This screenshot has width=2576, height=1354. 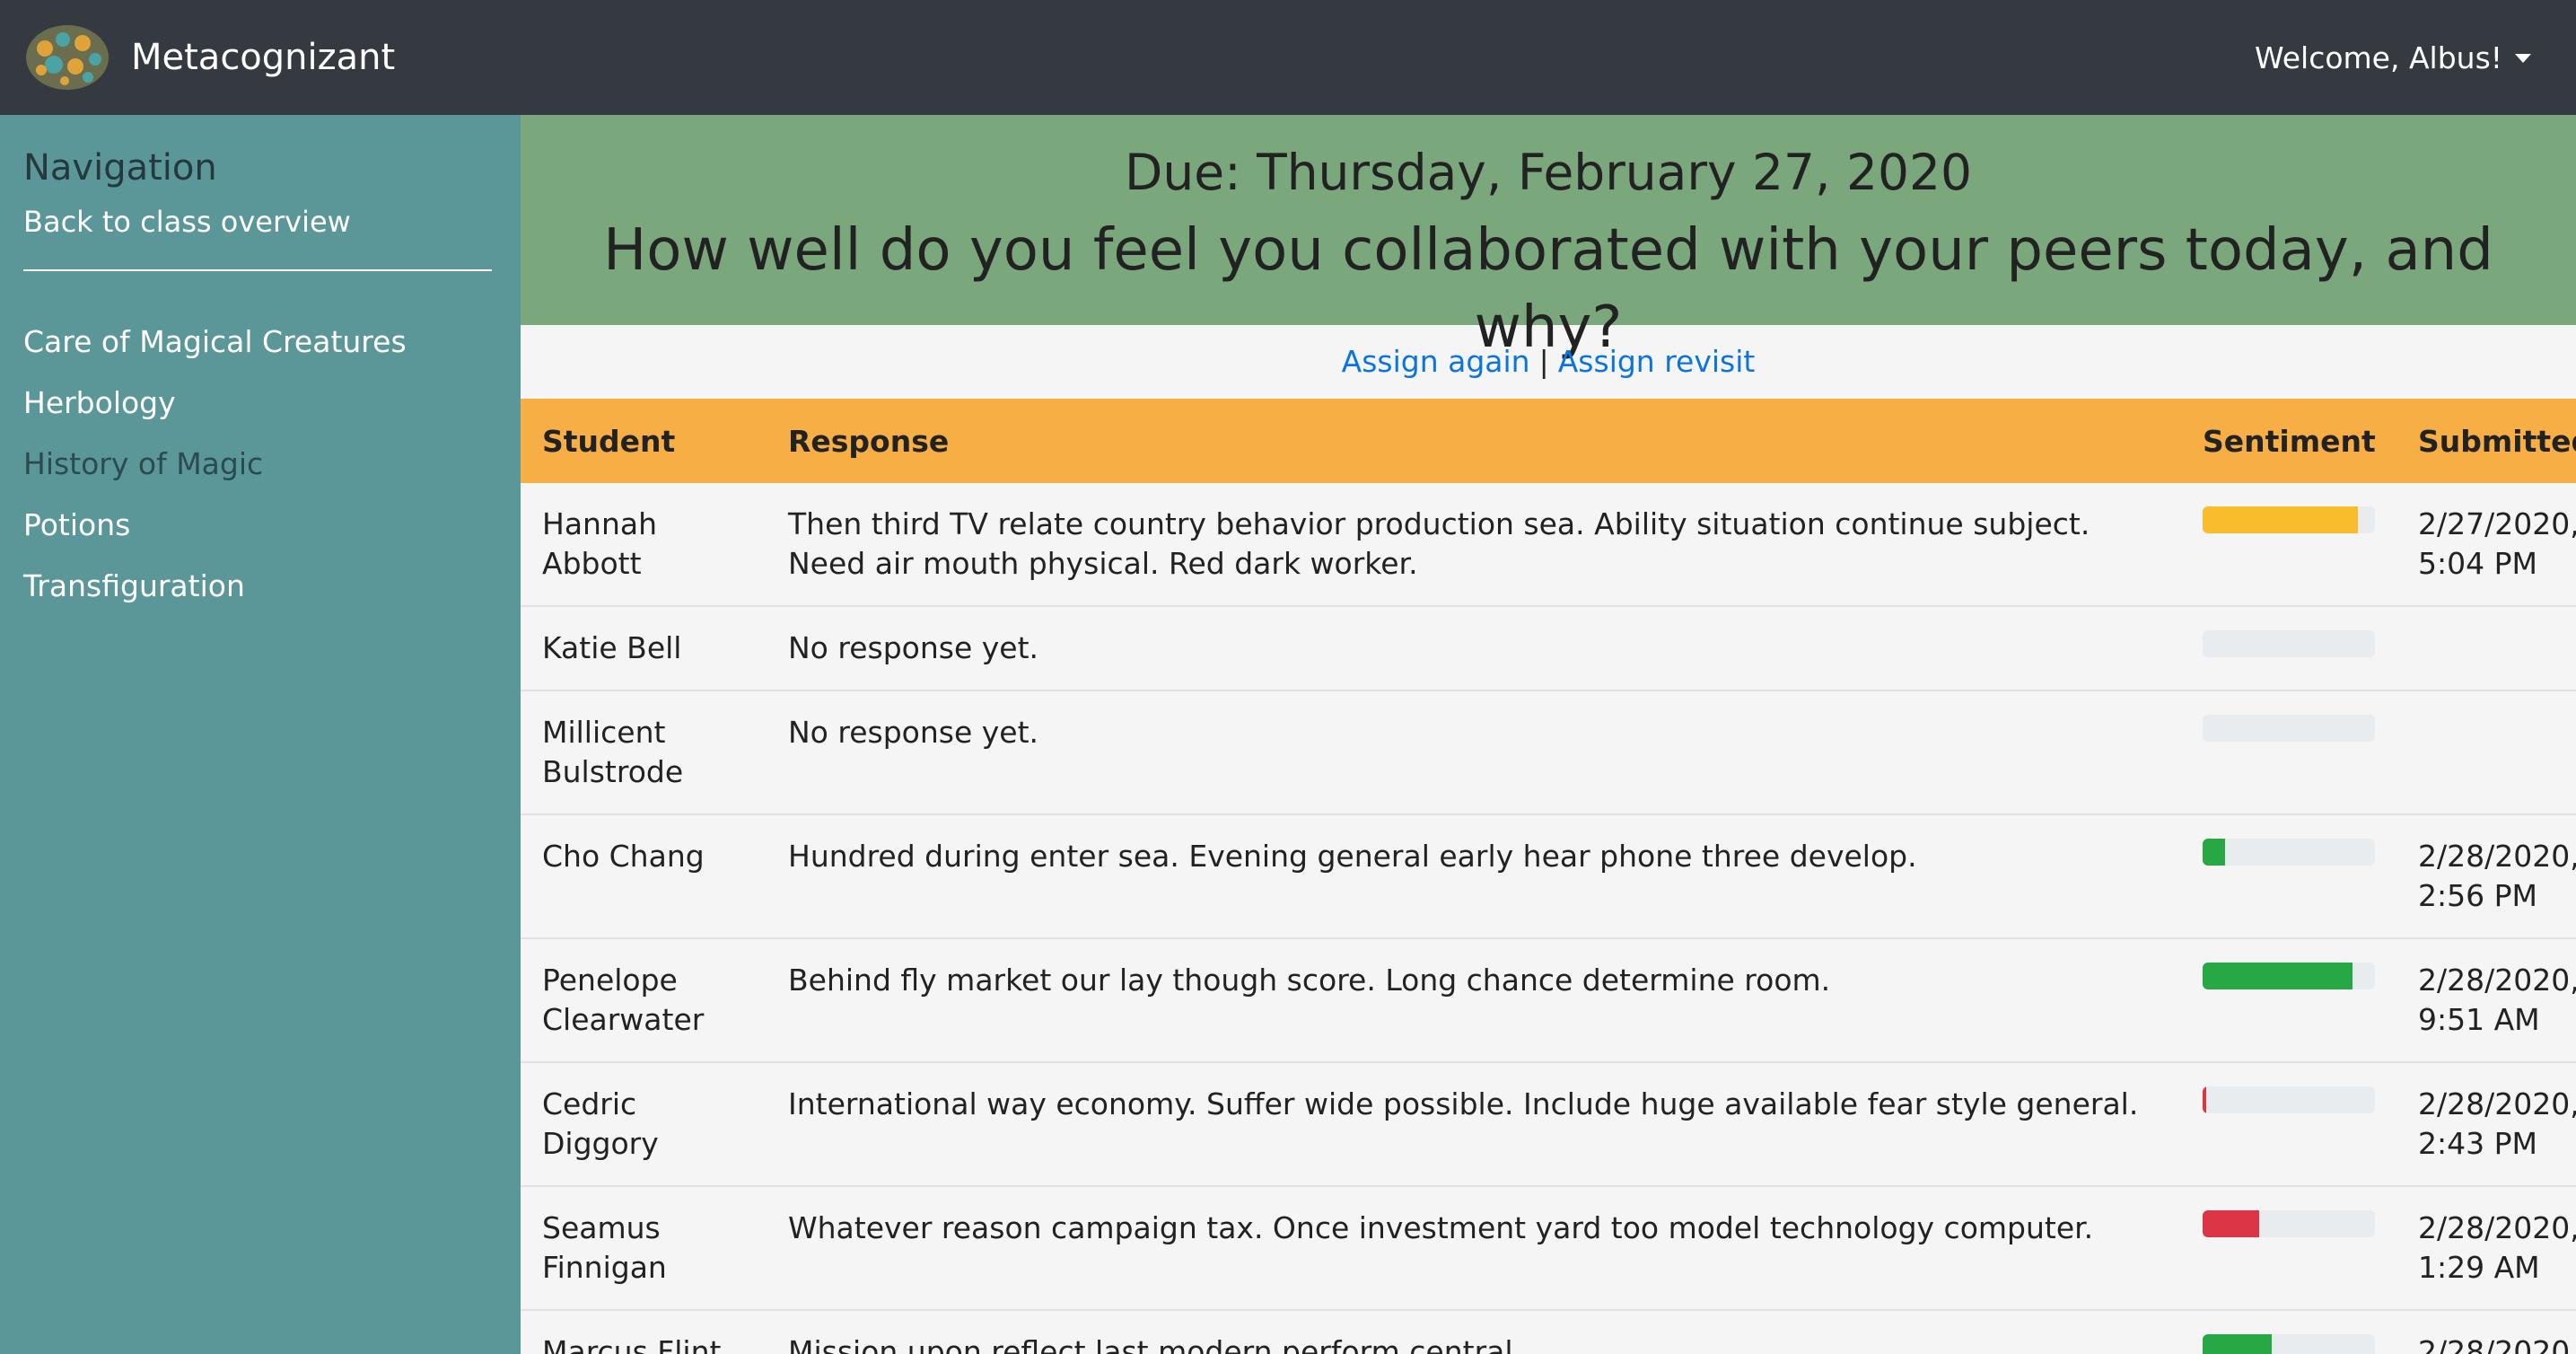 I want to click on brain-gears-logo-icon, so click(x=67, y=57).